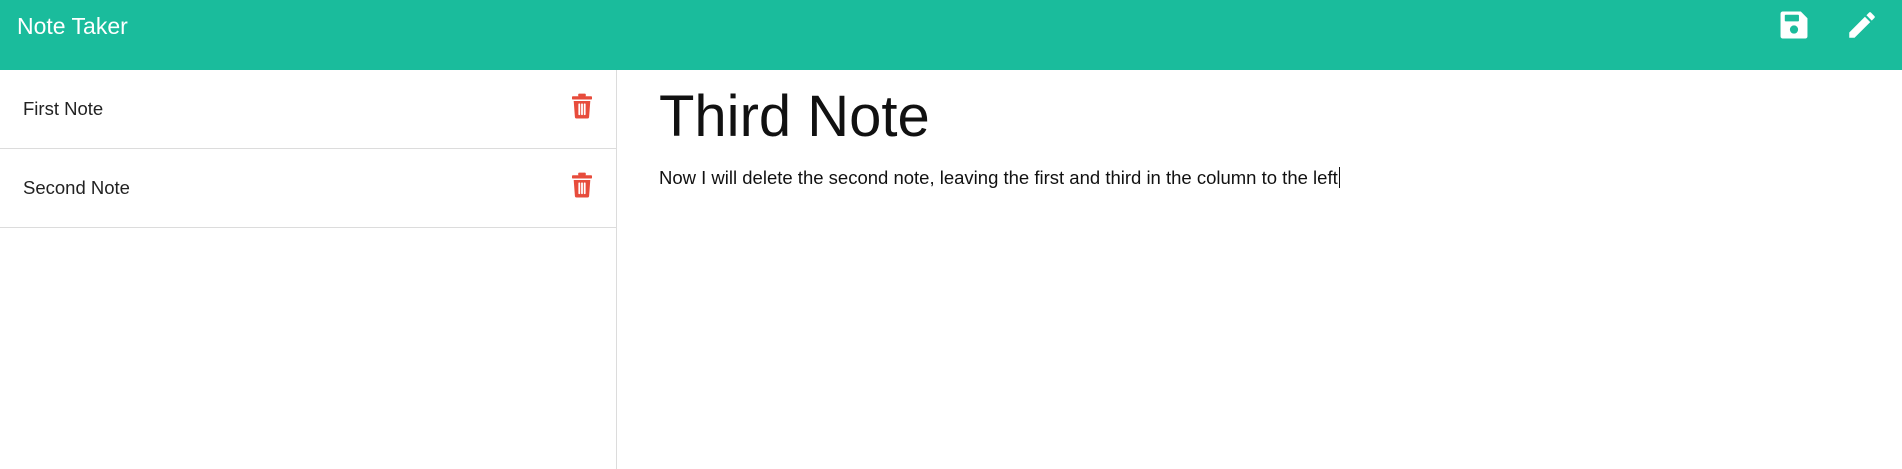 This screenshot has width=1902, height=469. Describe the element at coordinates (76, 187) in the screenshot. I see `note-list-item-title: Second Note` at that location.